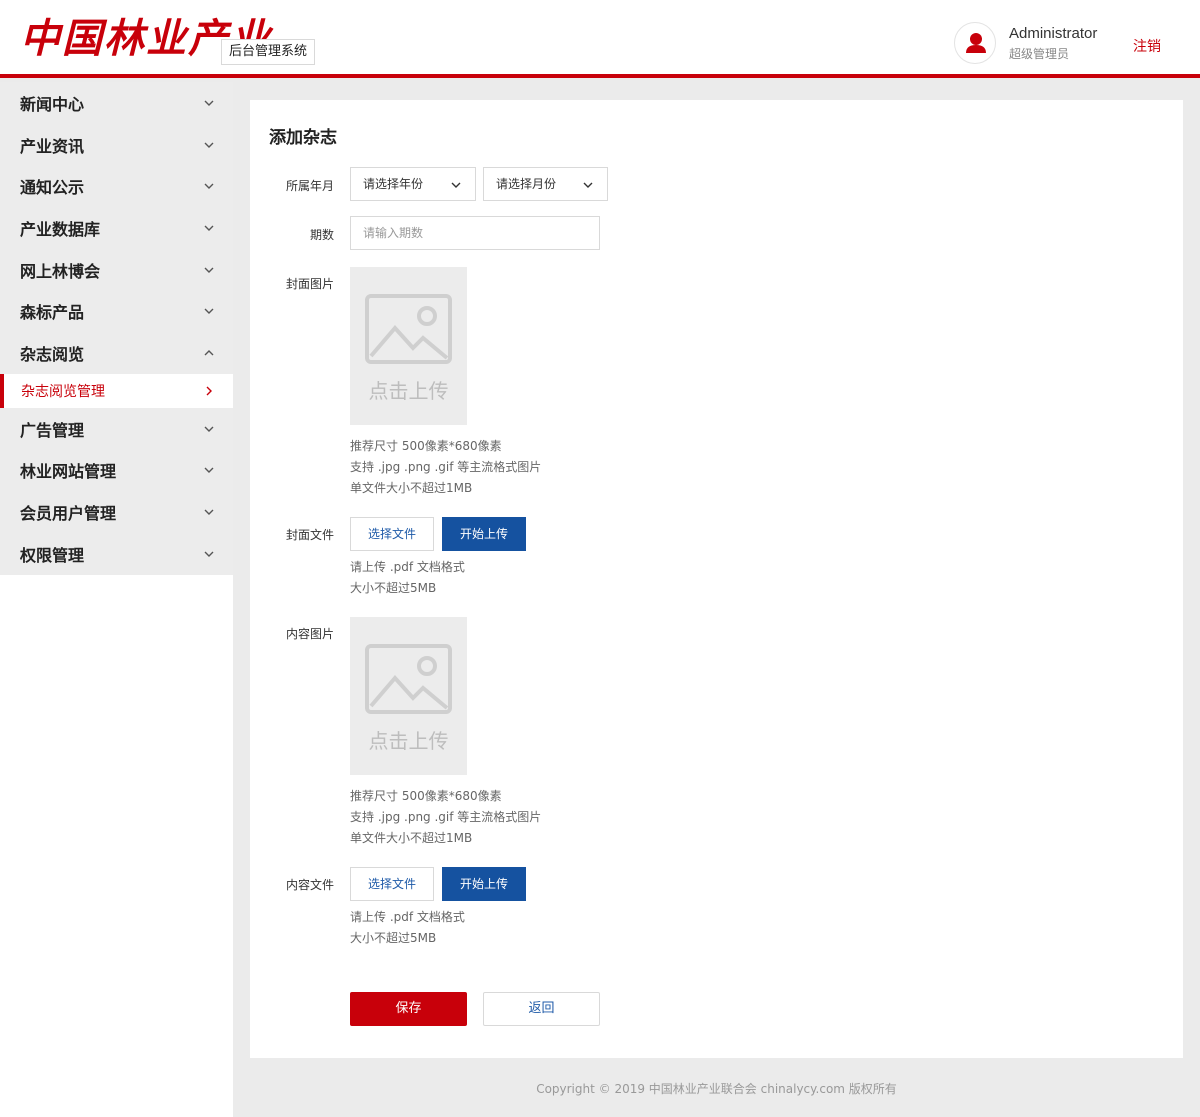  Describe the element at coordinates (52, 555) in the screenshot. I see `sidebar-item-label: 权限管理` at that location.